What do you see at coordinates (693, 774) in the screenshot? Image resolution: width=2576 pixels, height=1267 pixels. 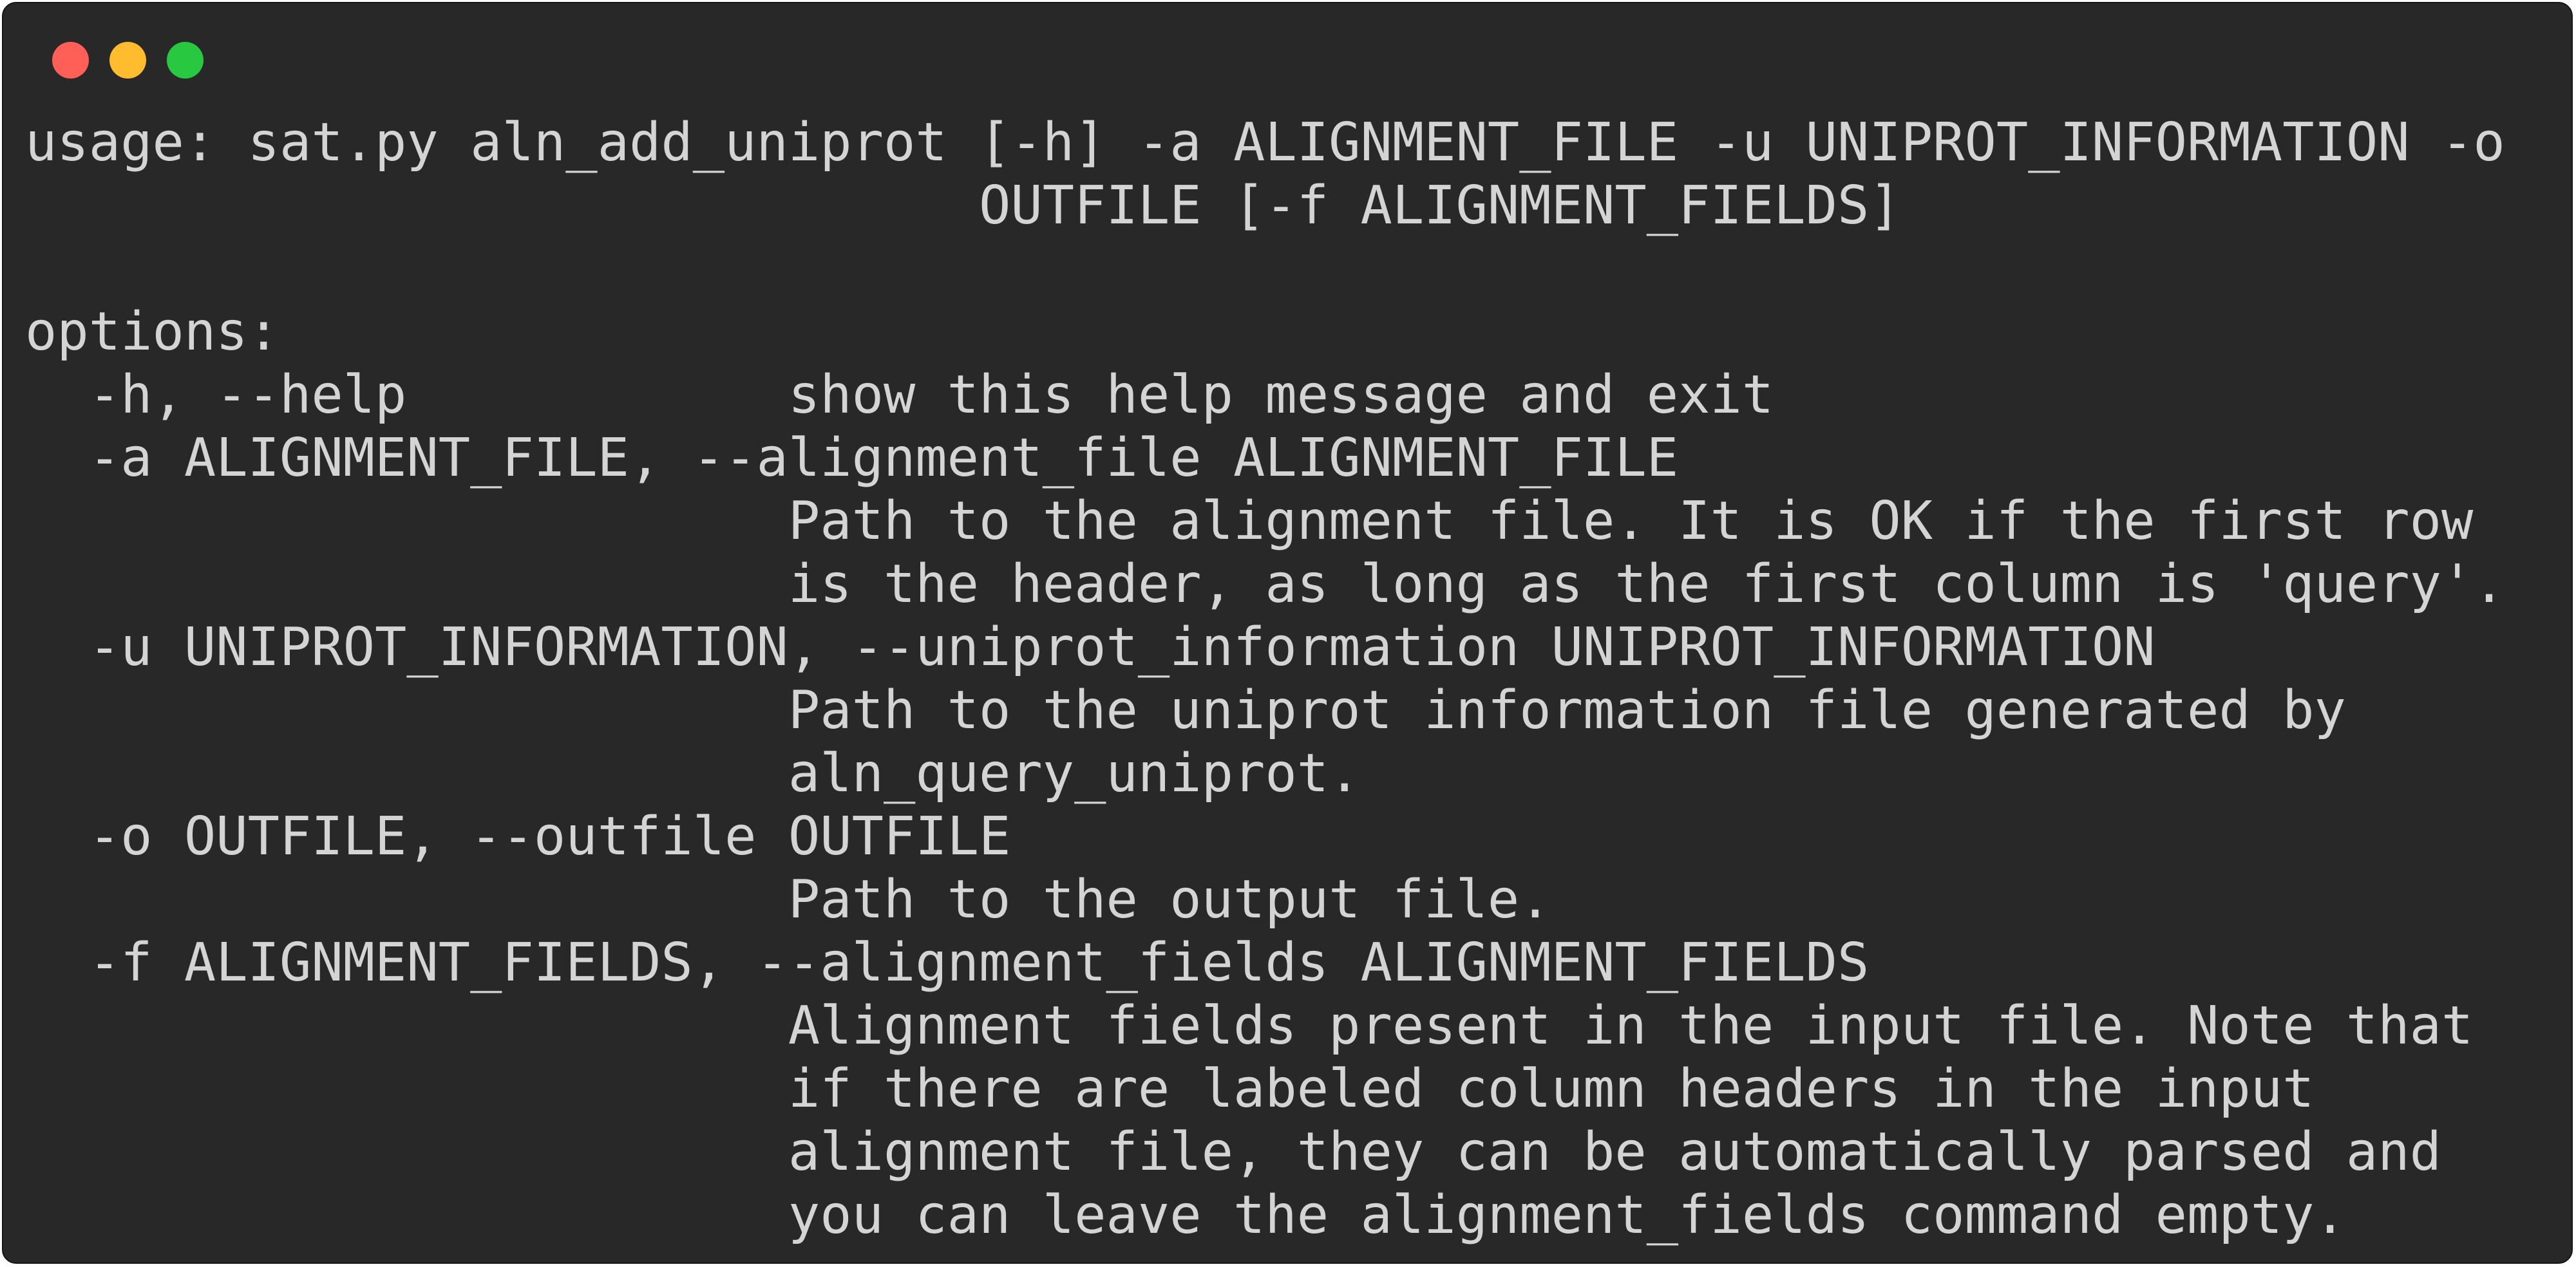 I see `terminal-line-uniprot-desc-2: aln_query_uniprot.` at bounding box center [693, 774].